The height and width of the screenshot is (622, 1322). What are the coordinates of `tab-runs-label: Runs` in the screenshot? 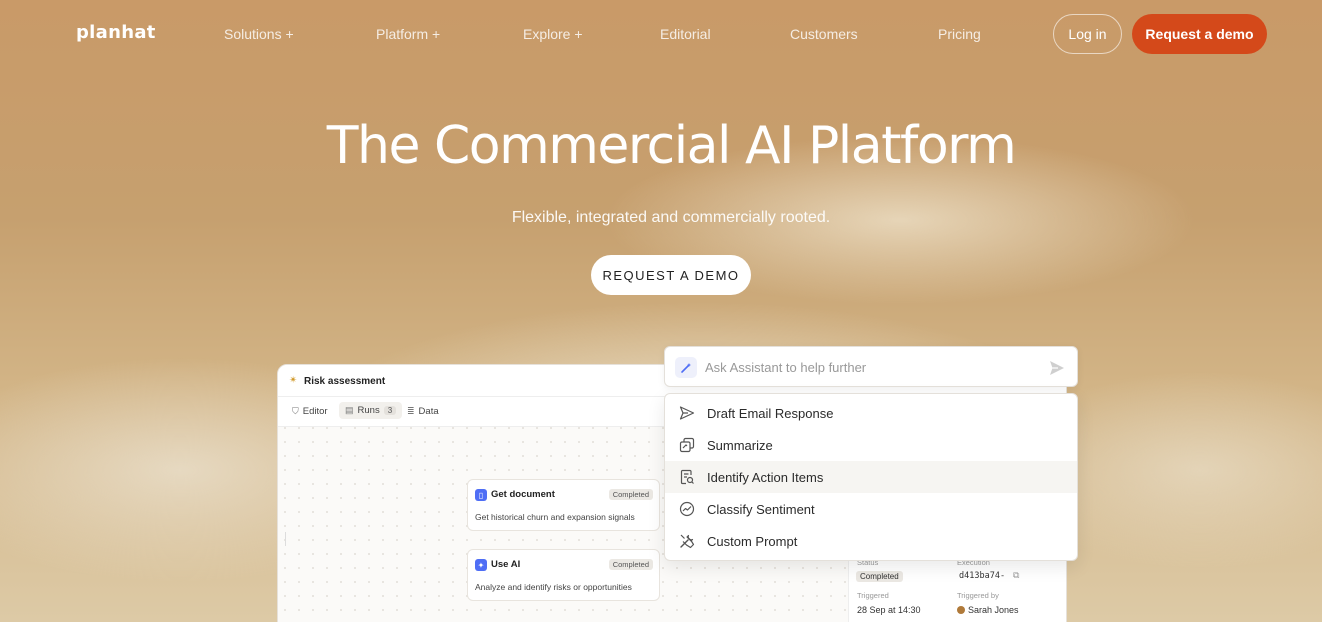 It's located at (368, 410).